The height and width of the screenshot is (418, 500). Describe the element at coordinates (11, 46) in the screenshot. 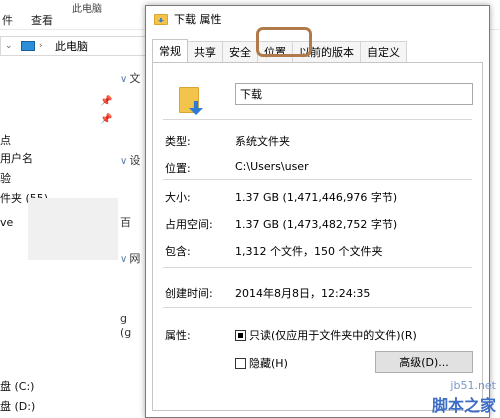

I see `chevron-down-icon: ⌄` at that location.